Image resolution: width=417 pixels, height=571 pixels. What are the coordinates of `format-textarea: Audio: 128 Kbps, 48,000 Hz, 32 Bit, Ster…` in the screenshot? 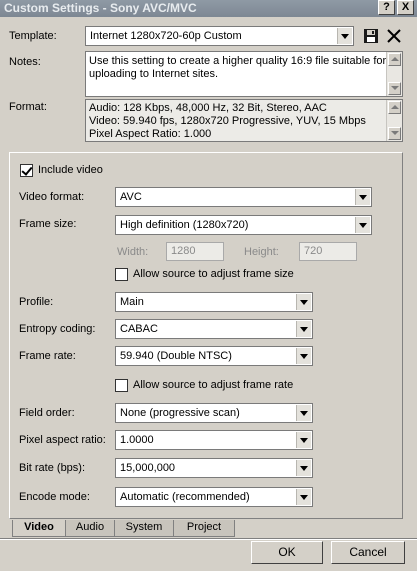 It's located at (244, 120).